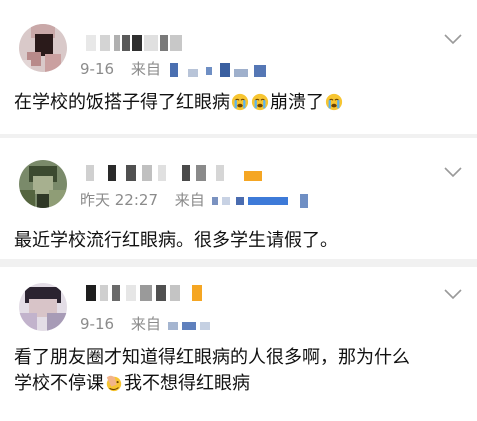 The height and width of the screenshot is (421, 477). What do you see at coordinates (114, 383) in the screenshot?
I see `facepalm-icon` at bounding box center [114, 383].